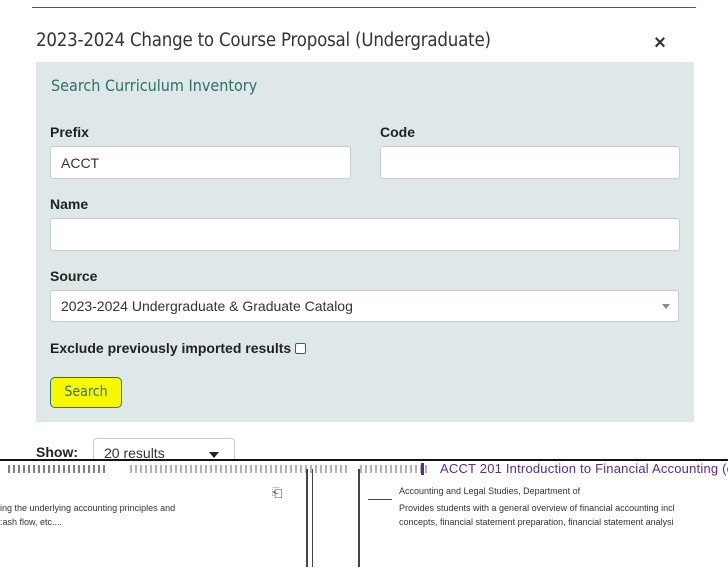 This screenshot has width=728, height=571. I want to click on exclude-checkbox, so click(301, 348).